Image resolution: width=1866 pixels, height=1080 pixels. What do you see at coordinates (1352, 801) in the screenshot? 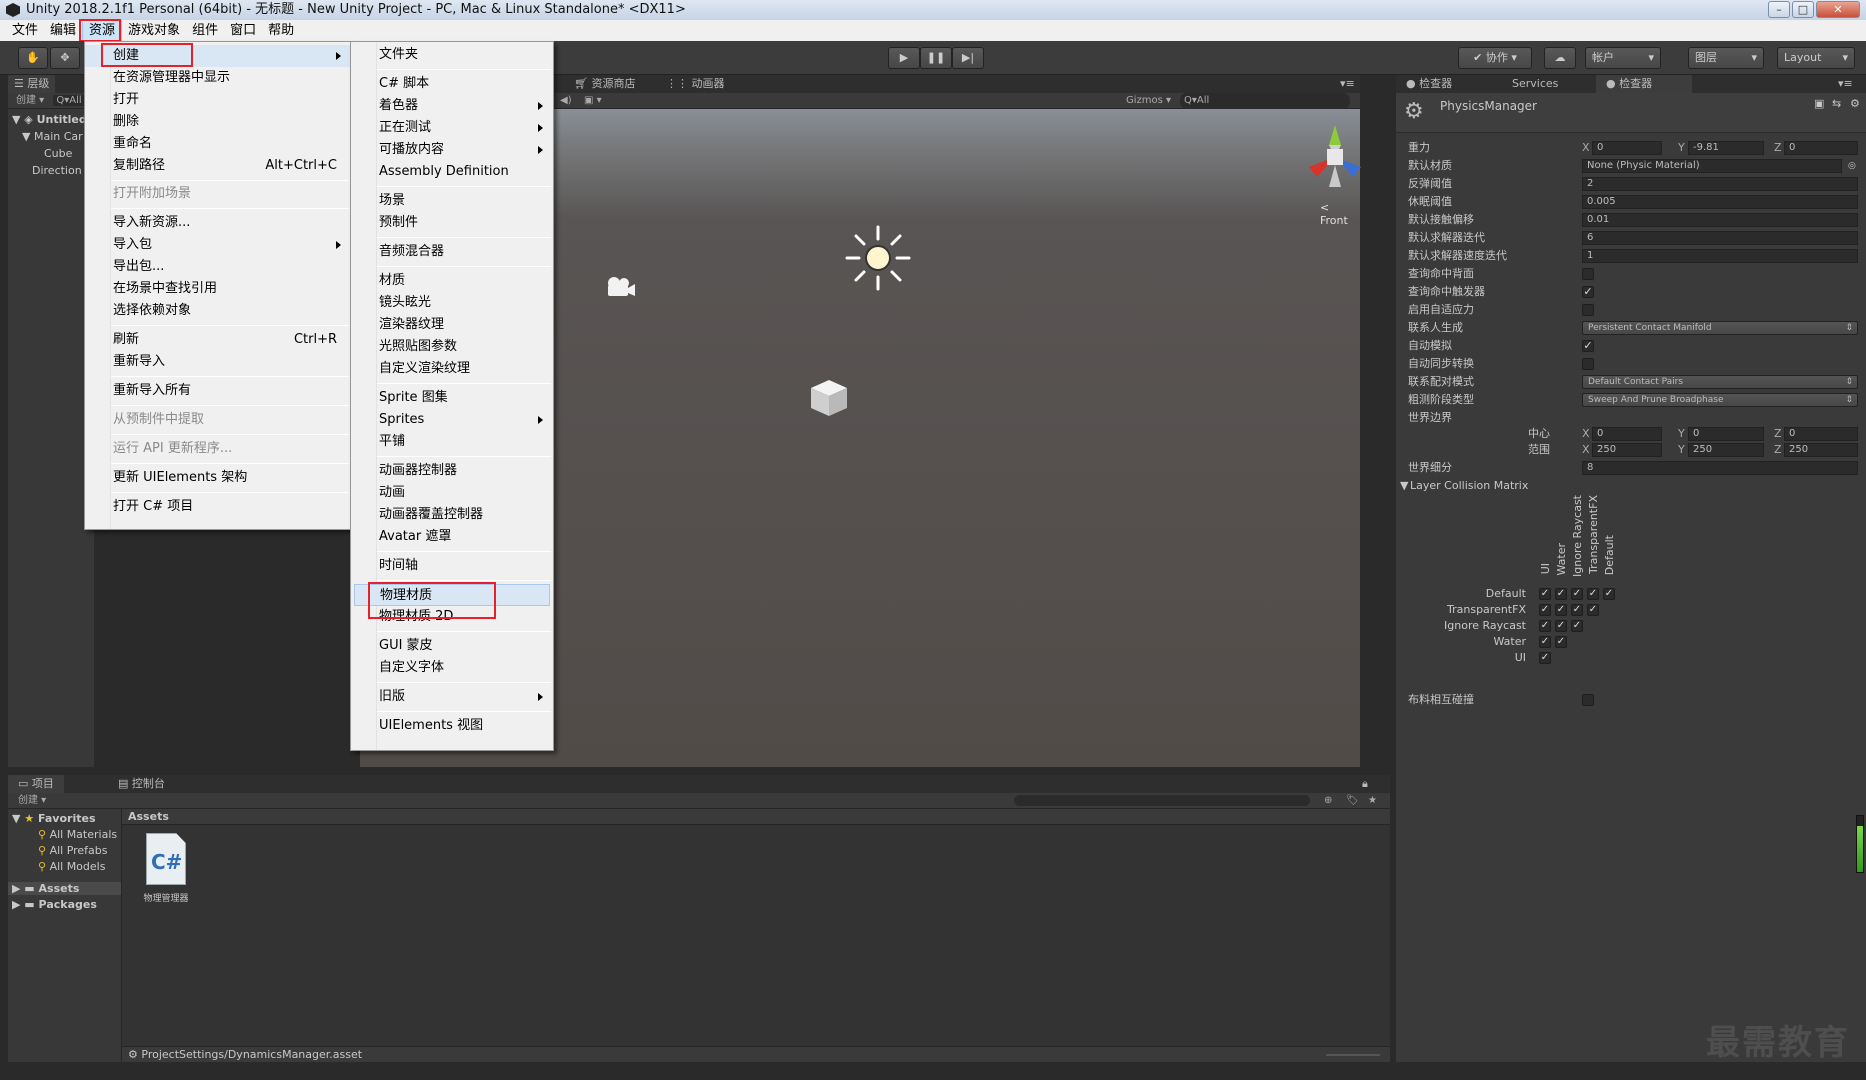
I see `filter-label-icon: 🏷︎` at bounding box center [1352, 801].